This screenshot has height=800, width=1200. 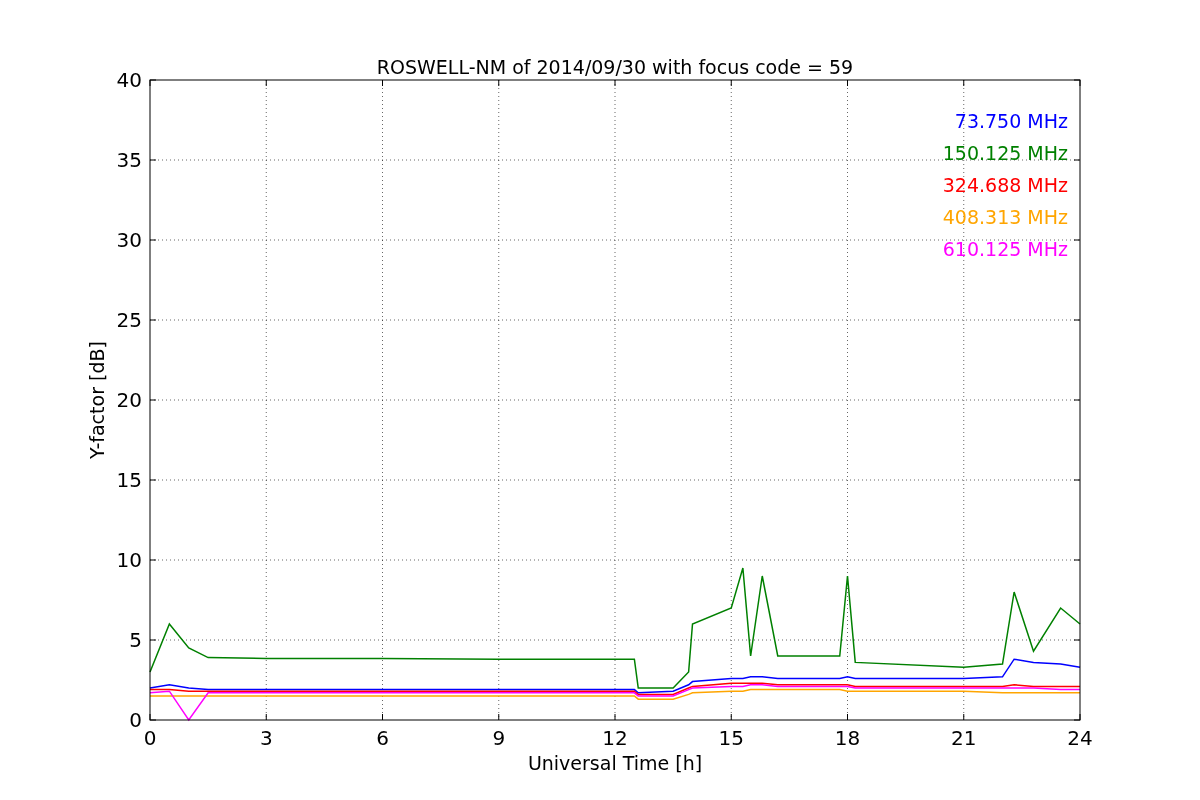 I want to click on y-tick-label: 0, so click(x=135, y=720).